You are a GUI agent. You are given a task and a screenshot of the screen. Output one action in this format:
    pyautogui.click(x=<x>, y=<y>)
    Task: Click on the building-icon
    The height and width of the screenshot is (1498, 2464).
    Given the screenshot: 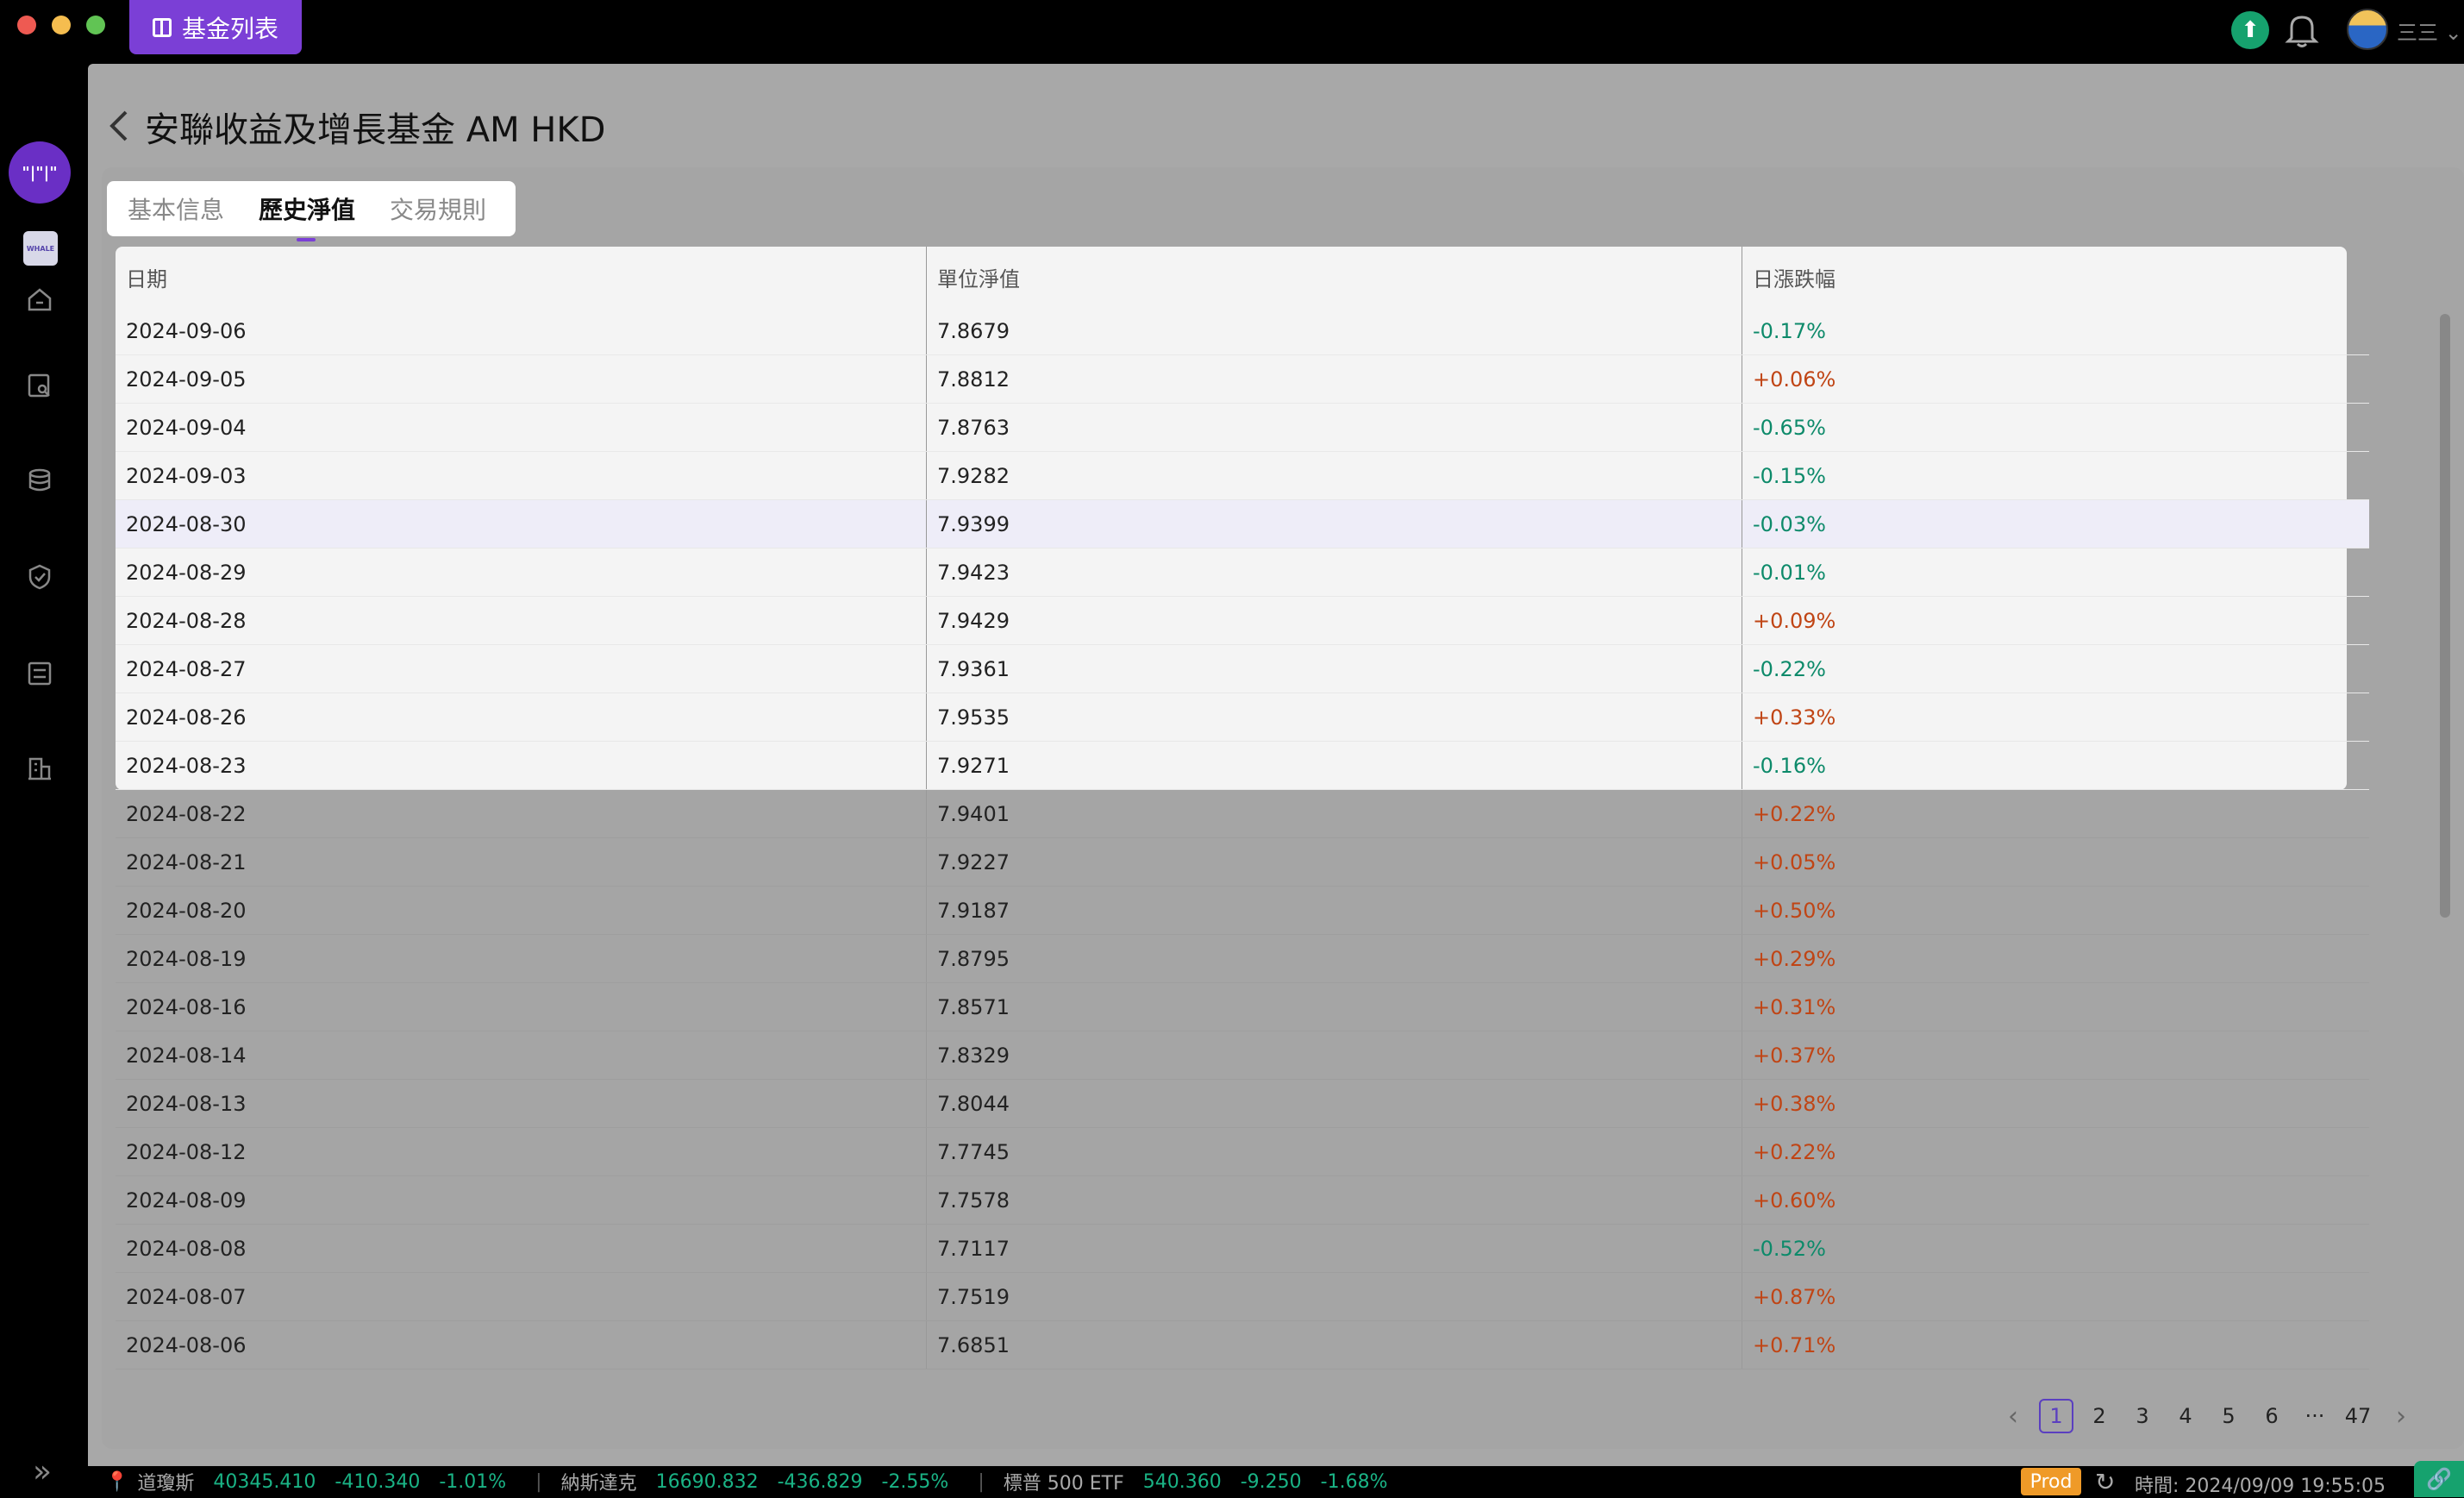 What is the action you would take?
    pyautogui.click(x=39, y=768)
    